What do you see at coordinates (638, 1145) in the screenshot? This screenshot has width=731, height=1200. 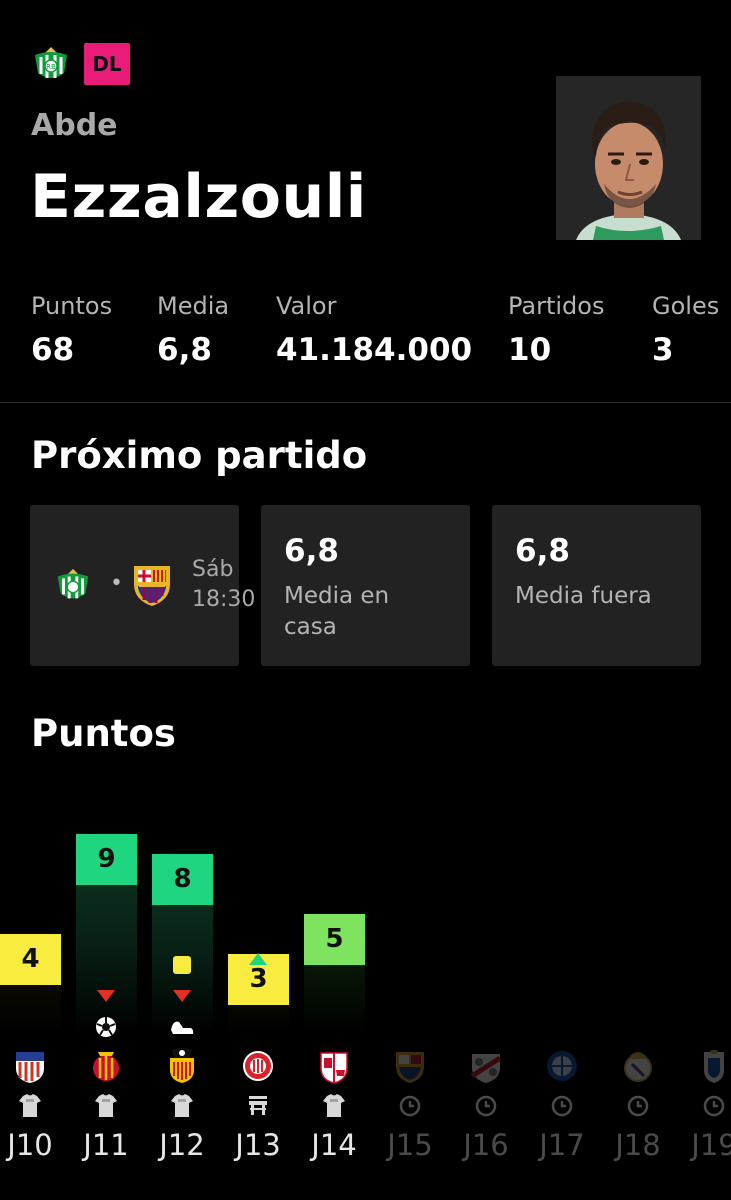 I see `round-label-j18: J18` at bounding box center [638, 1145].